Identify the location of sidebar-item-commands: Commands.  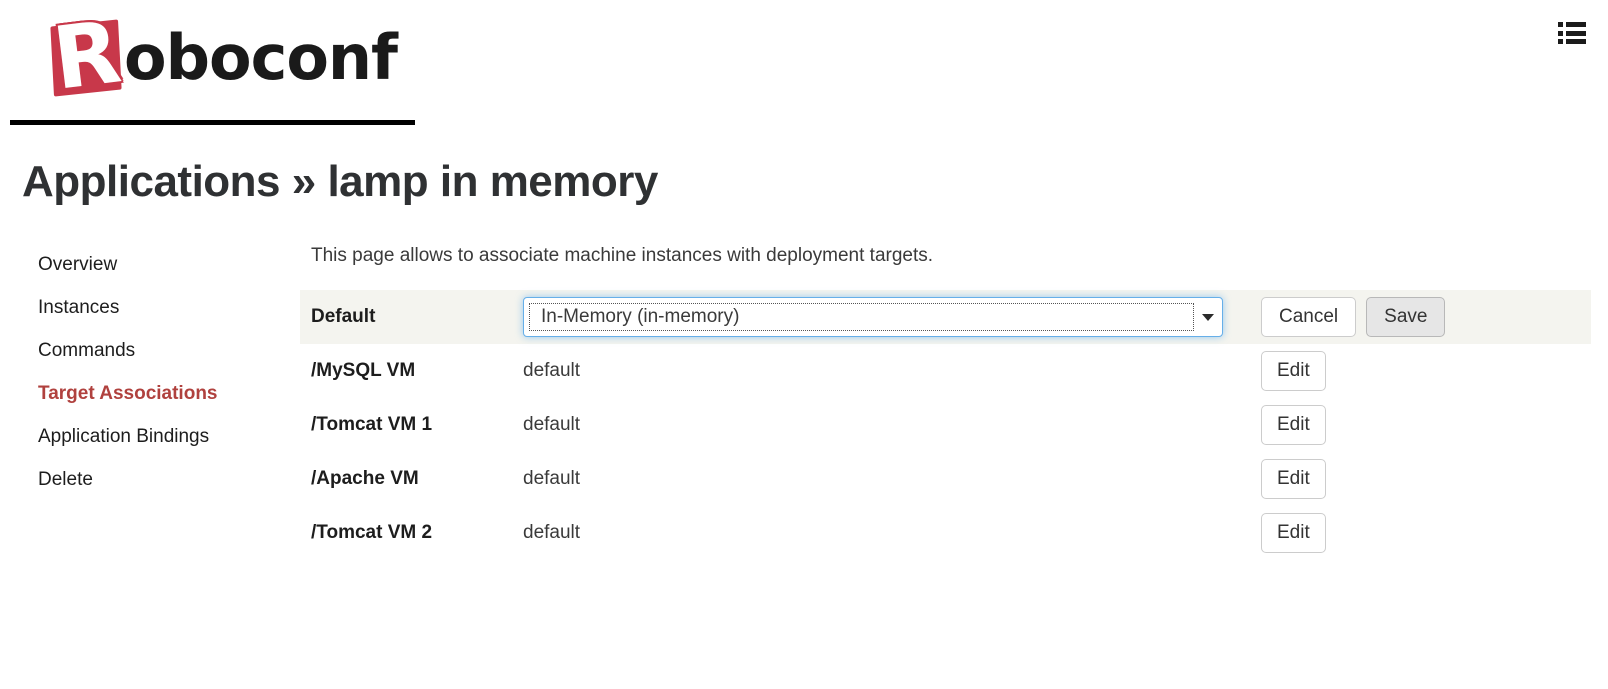
(169, 351).